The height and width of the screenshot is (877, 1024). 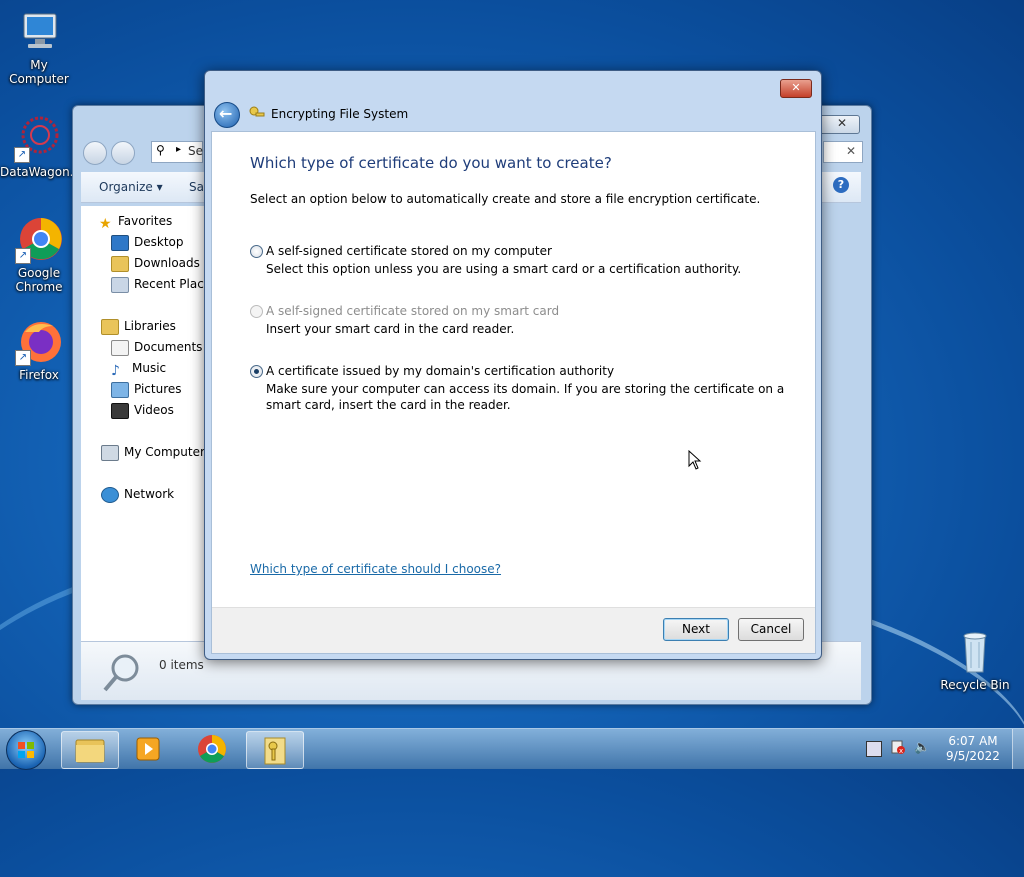 I want to click on search-box: ✕, so click(x=843, y=152).